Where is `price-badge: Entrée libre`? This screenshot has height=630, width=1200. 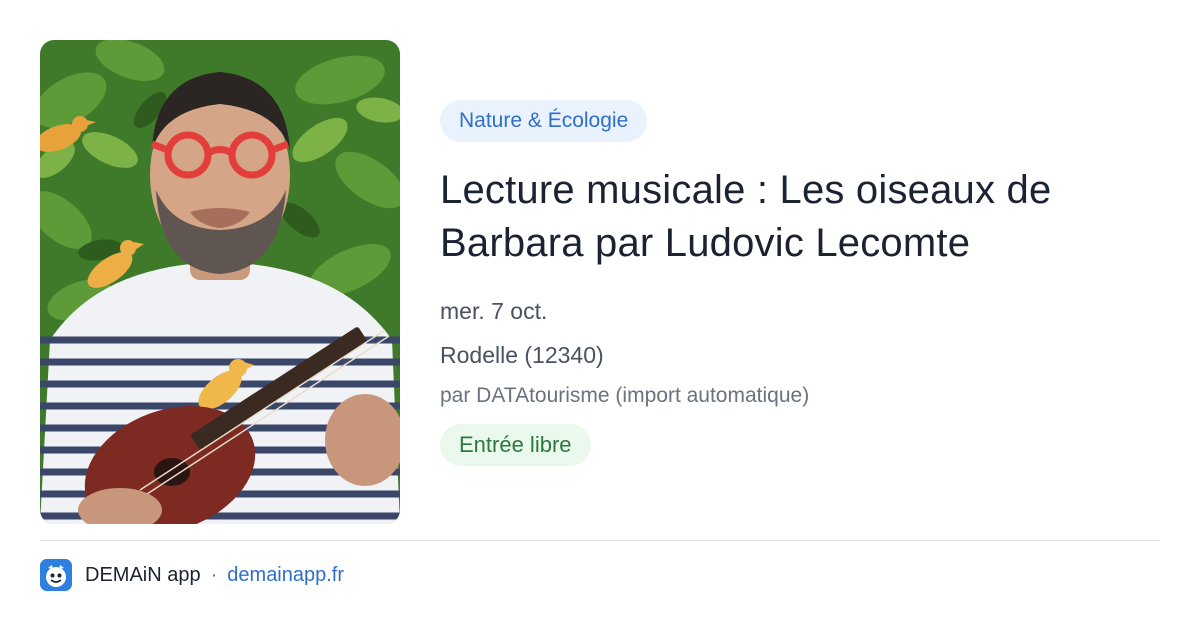 price-badge: Entrée libre is located at coordinates (515, 445).